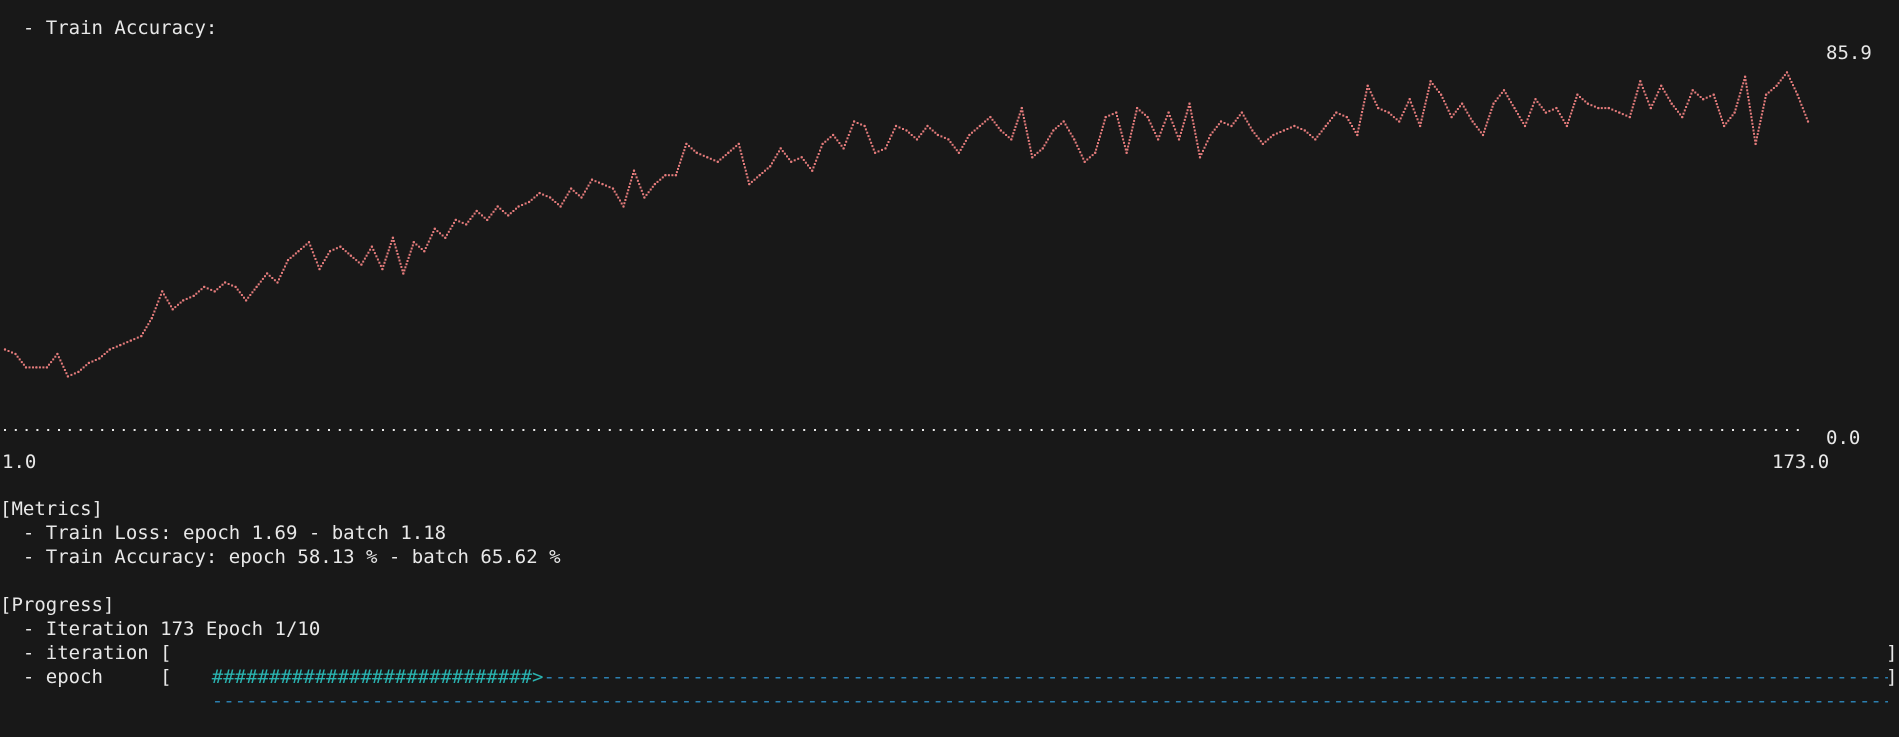 The height and width of the screenshot is (737, 1899). I want to click on iteration-bar-label: - iteration [, so click(86, 653).